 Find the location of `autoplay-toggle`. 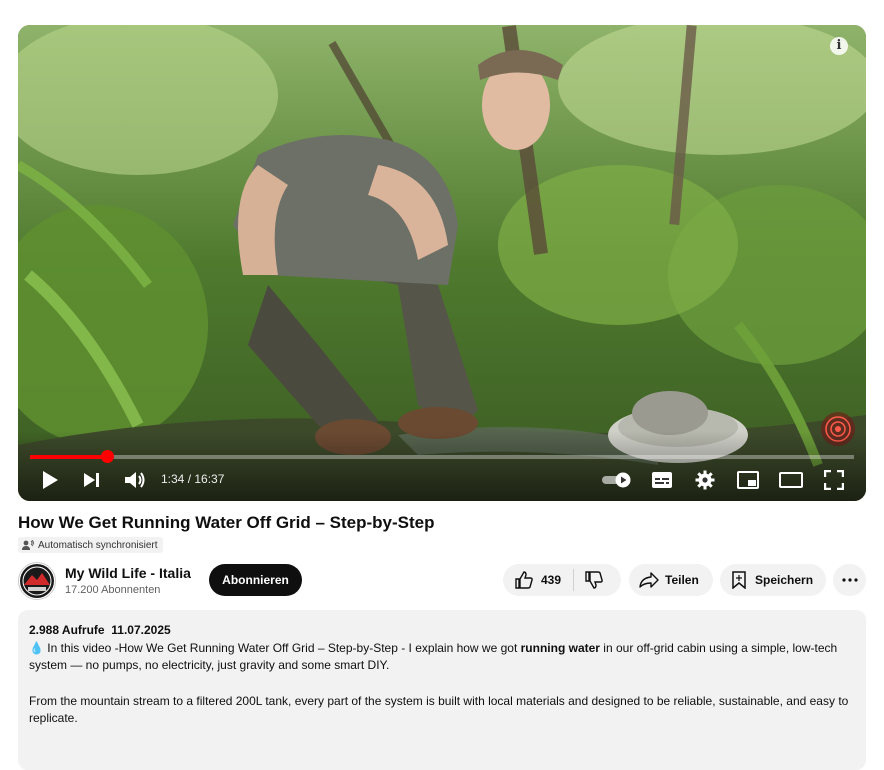

autoplay-toggle is located at coordinates (617, 480).